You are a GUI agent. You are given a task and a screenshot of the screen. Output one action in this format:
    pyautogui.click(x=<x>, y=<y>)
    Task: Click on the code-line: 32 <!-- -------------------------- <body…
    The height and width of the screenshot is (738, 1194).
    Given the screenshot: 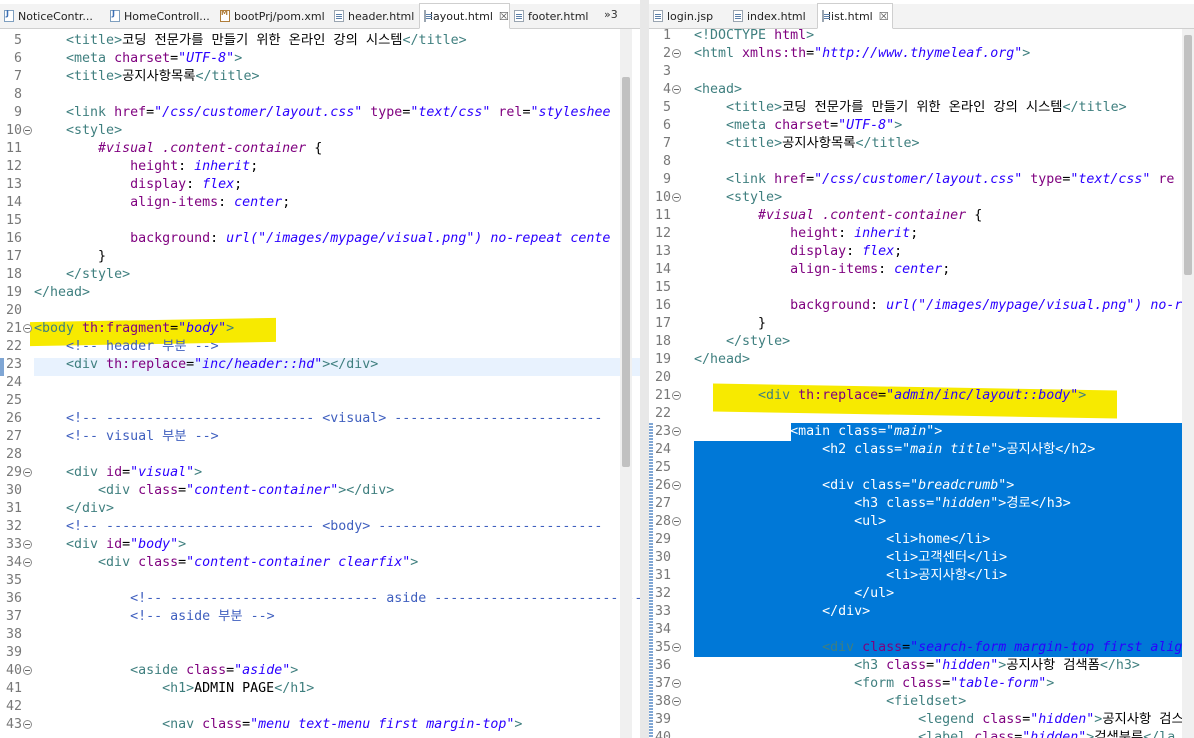 What is the action you would take?
    pyautogui.click(x=320, y=527)
    